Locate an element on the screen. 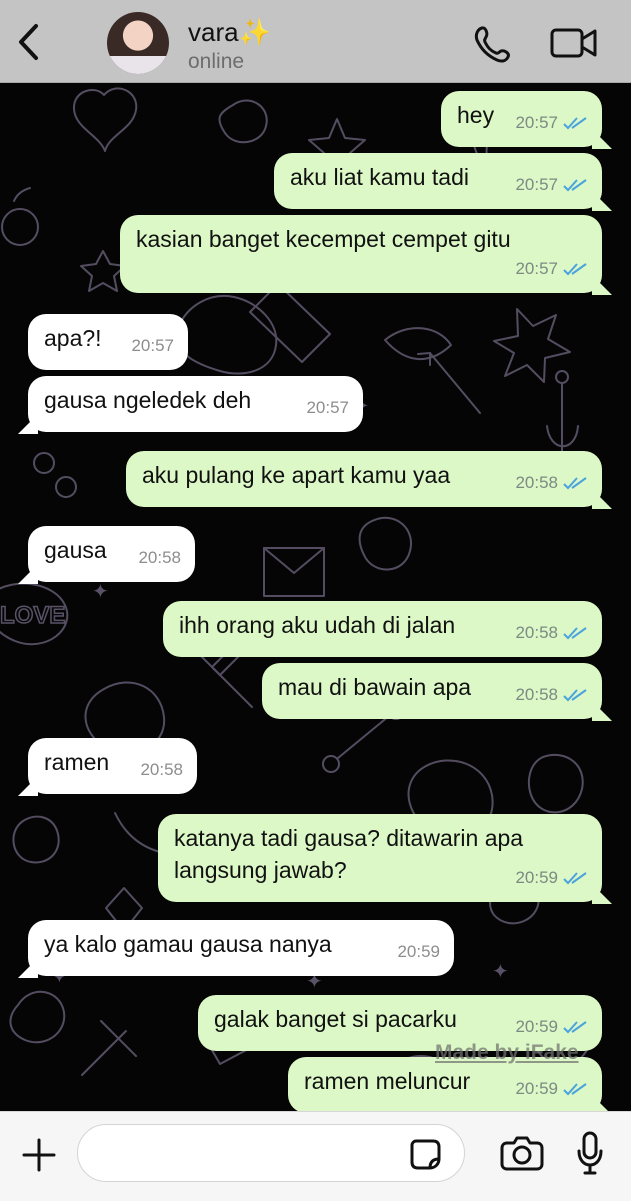  message-bubble-outgoing: hey 20:57 is located at coordinates (521, 119).